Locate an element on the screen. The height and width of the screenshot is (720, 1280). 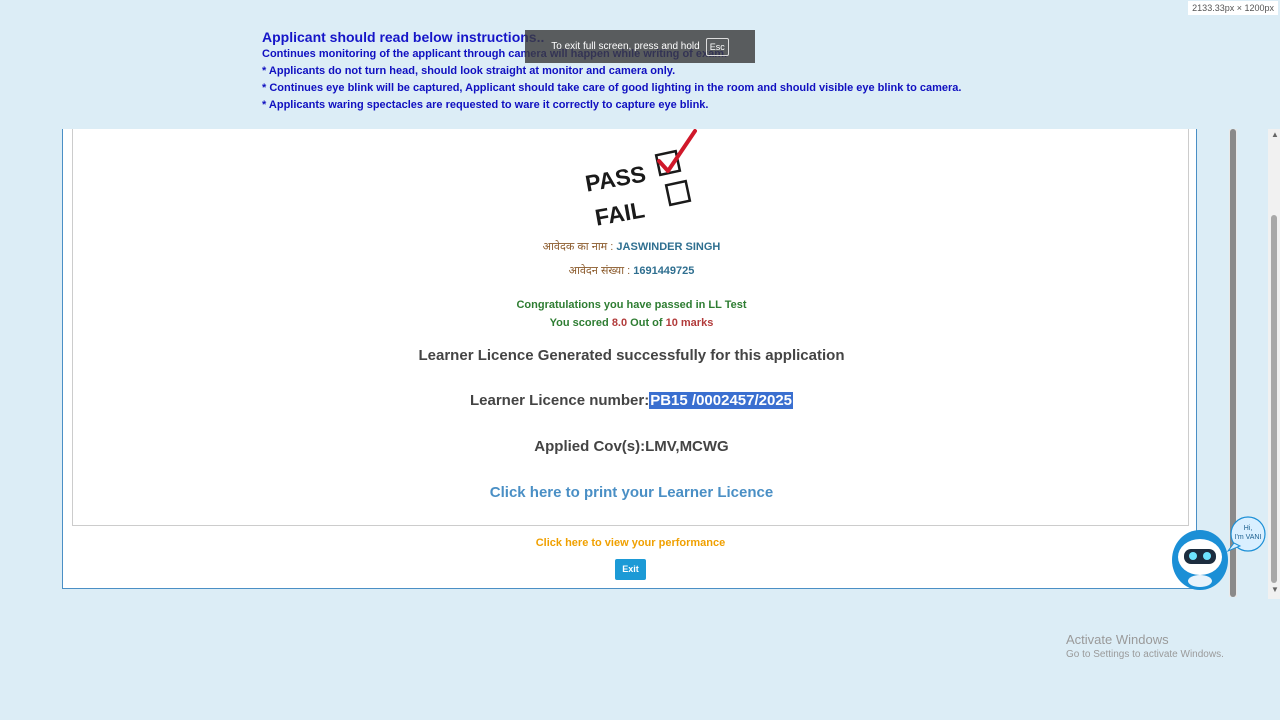
exit-button: Exit is located at coordinates (630, 569).